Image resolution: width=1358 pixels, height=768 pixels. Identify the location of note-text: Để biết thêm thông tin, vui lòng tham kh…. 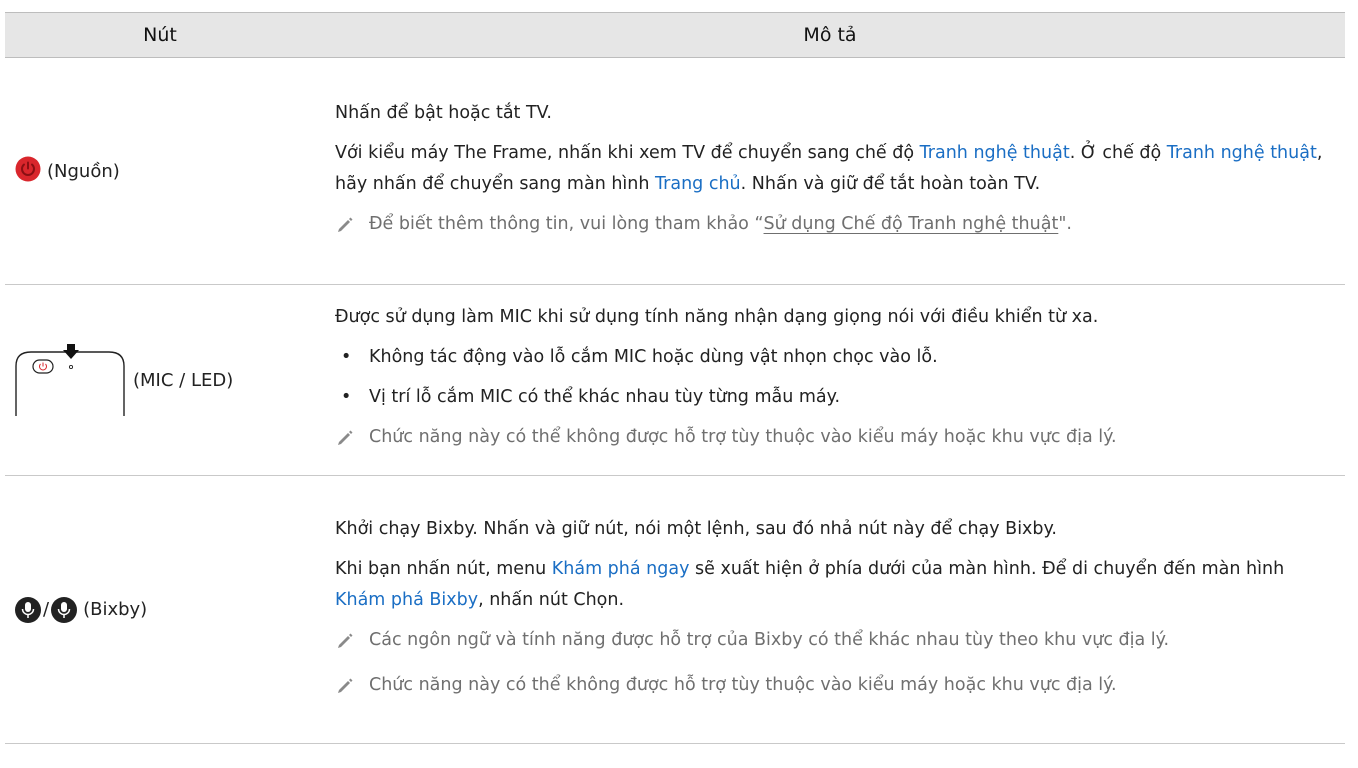
(720, 223).